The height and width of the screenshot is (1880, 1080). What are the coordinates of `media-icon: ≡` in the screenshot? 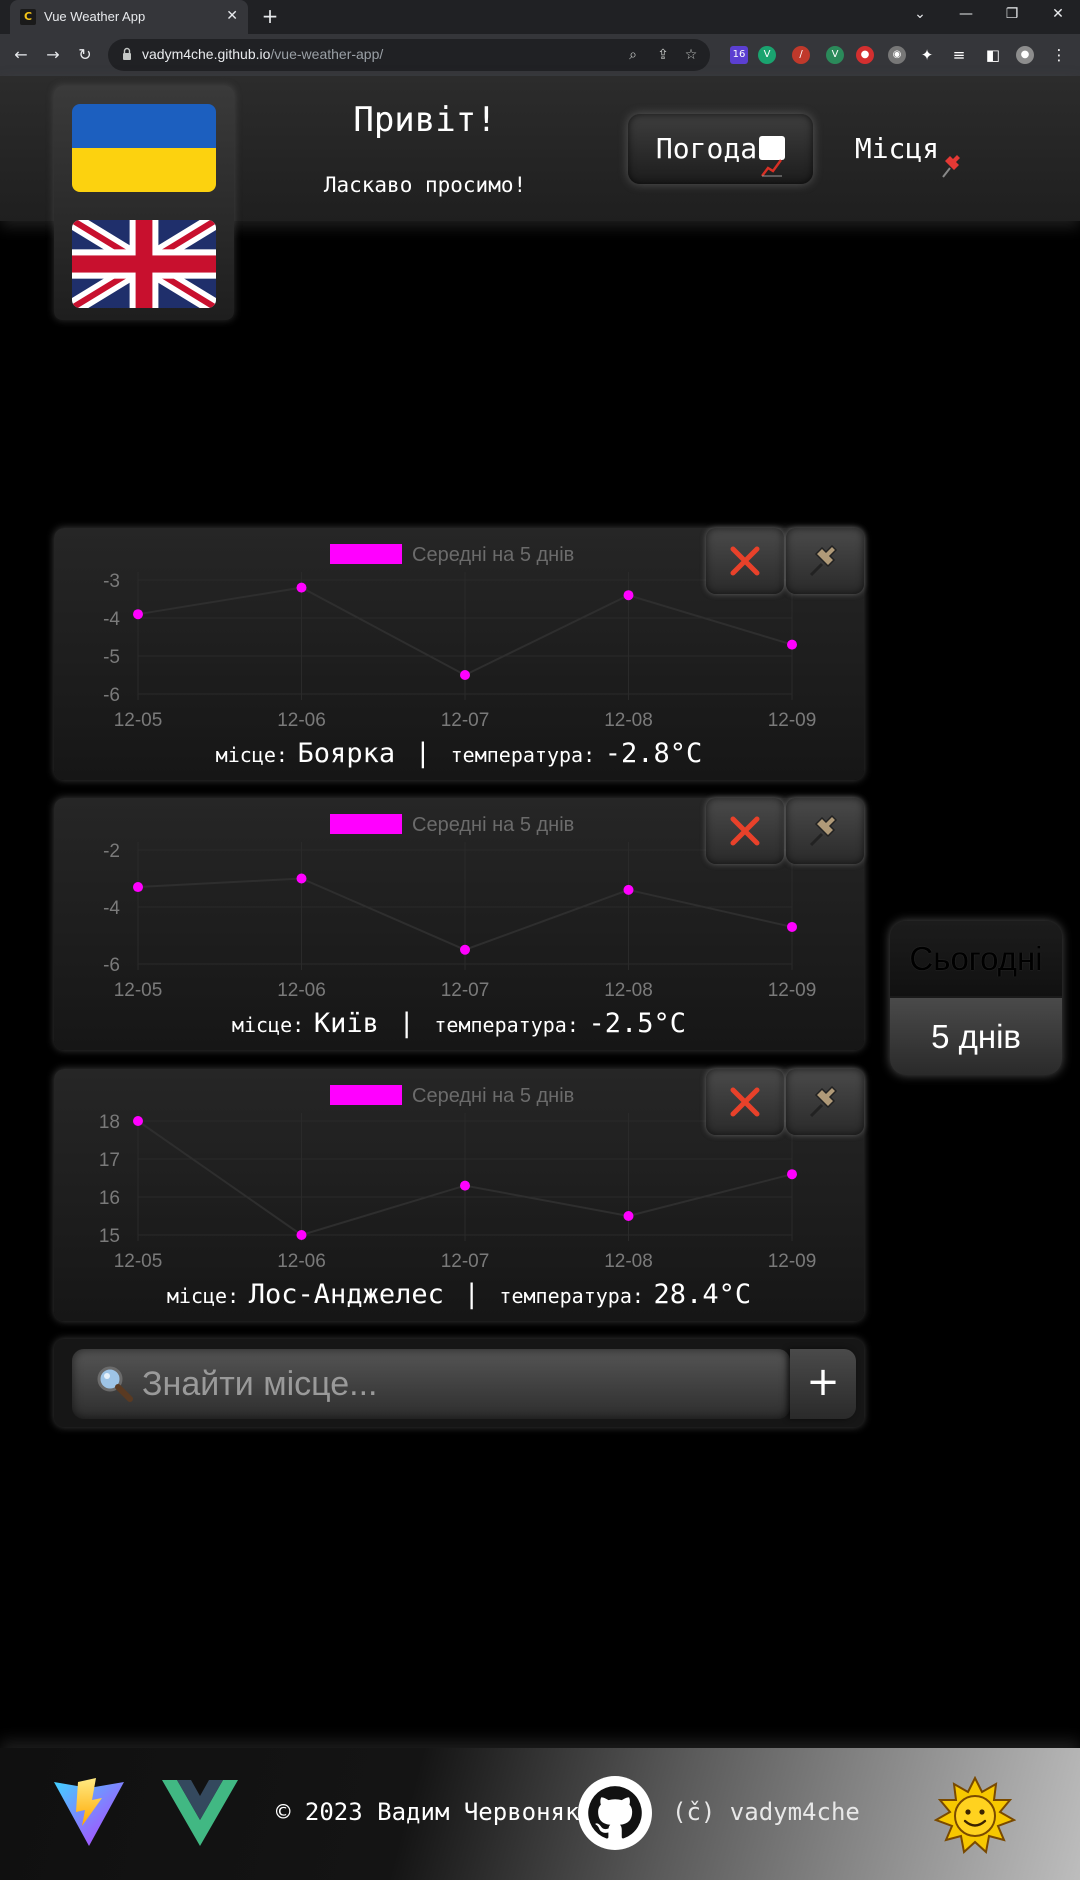 It's located at (959, 55).